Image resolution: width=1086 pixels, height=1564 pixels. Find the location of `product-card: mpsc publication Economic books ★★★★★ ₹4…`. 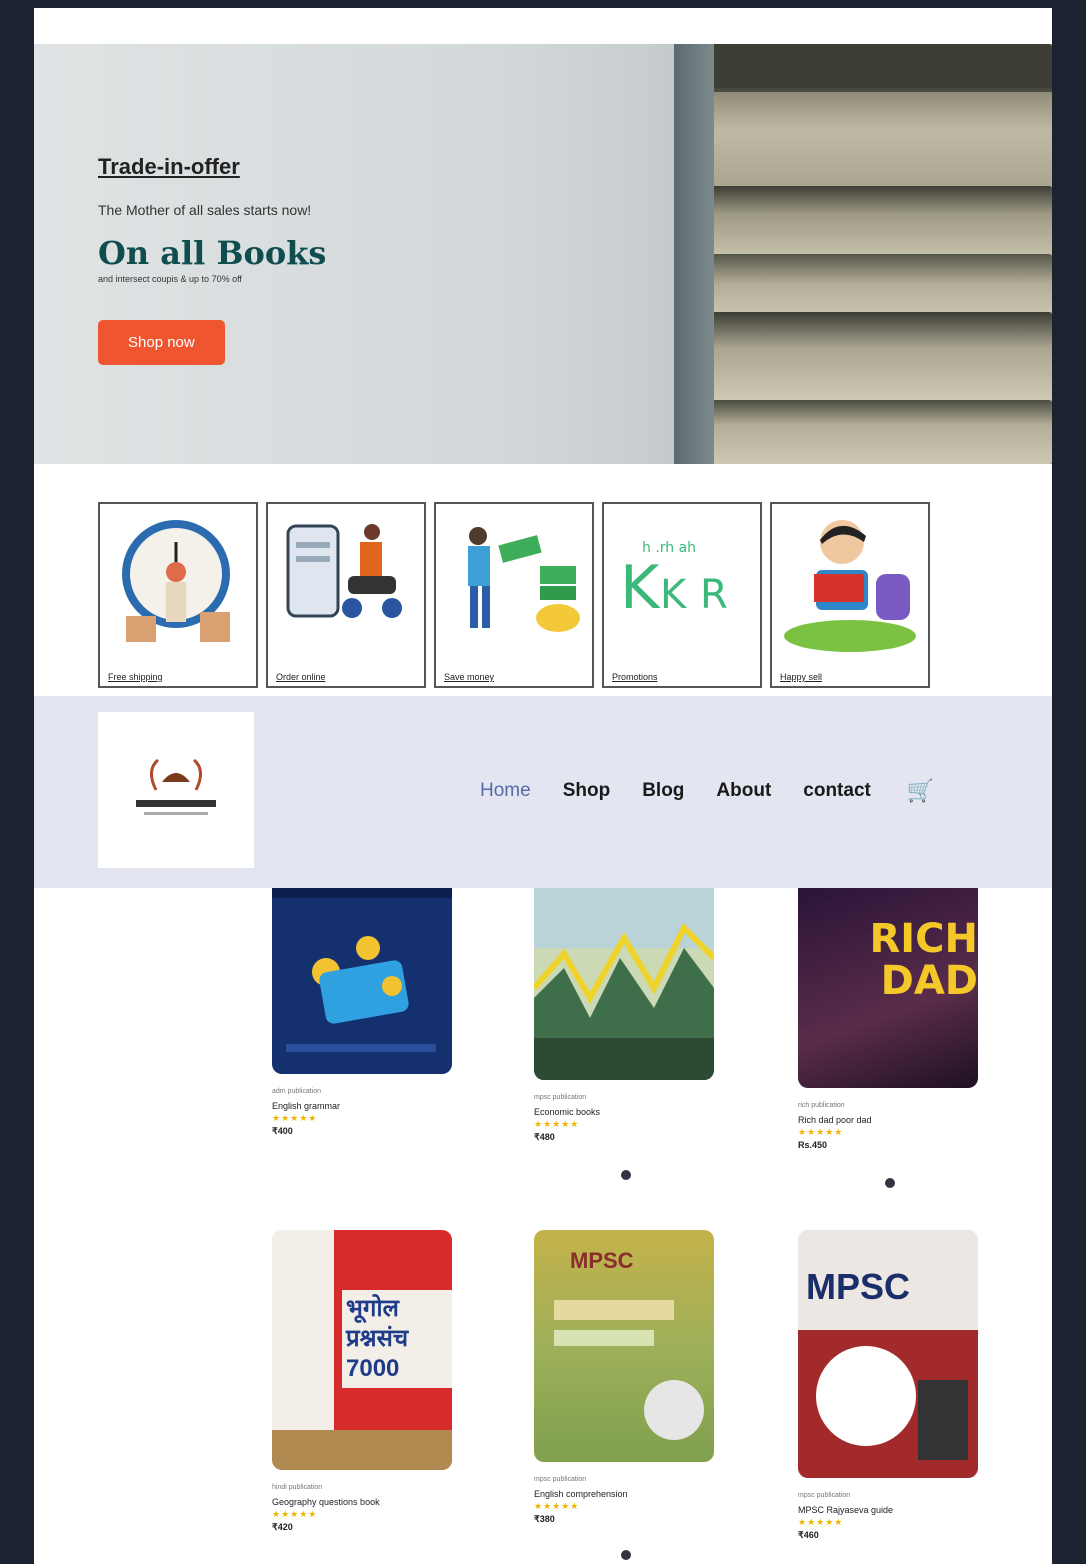

product-card: mpsc publication Economic books ★★★★★ ₹4… is located at coordinates (624, 1015).